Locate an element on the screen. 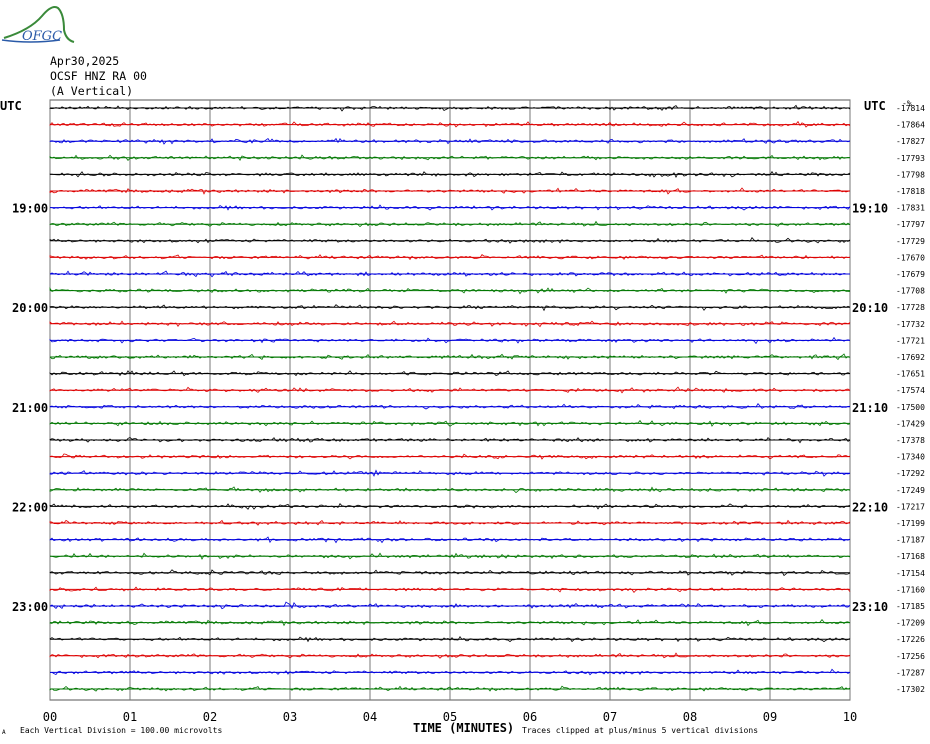 Image resolution: width=930 pixels, height=744 pixels. trace-offset-label: -17199 is located at coordinates (910, 523).